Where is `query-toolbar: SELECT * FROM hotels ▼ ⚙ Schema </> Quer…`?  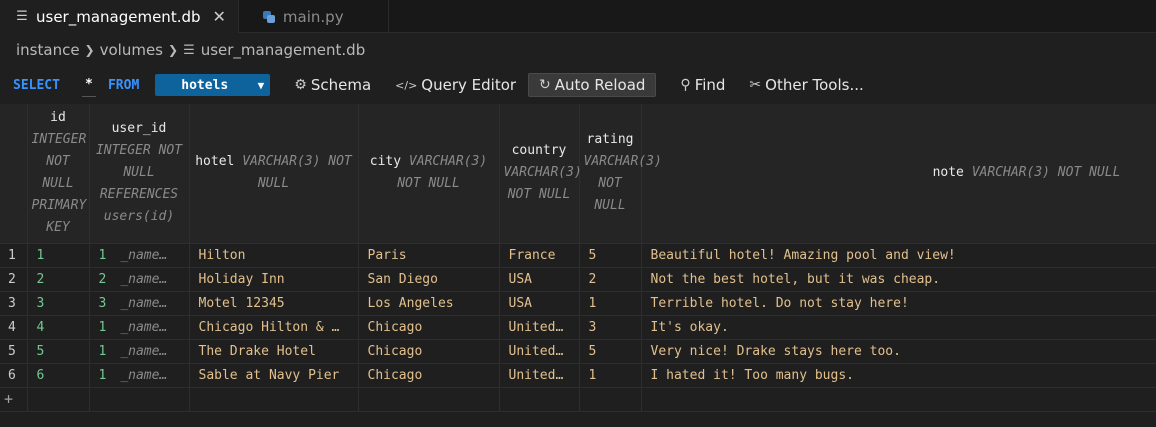
query-toolbar: SELECT * FROM hotels ▼ ⚙ Schema </> Quer… is located at coordinates (578, 85).